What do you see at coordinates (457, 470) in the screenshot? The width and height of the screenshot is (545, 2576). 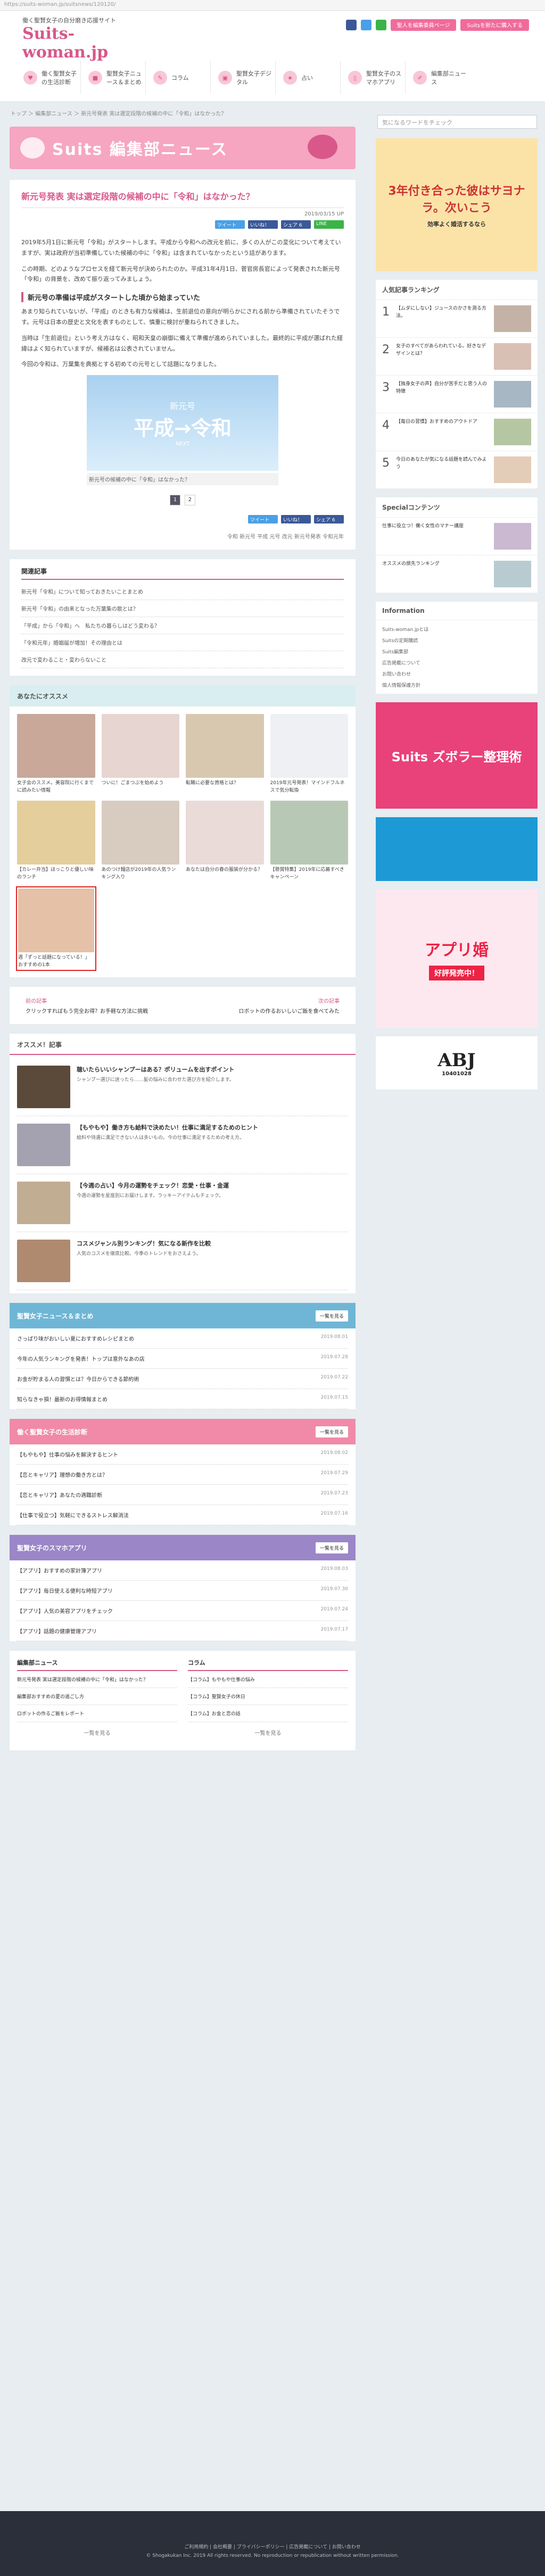 I see `ranking-item: 5 今日のあなたが気になる話題を読んでみよう` at bounding box center [457, 470].